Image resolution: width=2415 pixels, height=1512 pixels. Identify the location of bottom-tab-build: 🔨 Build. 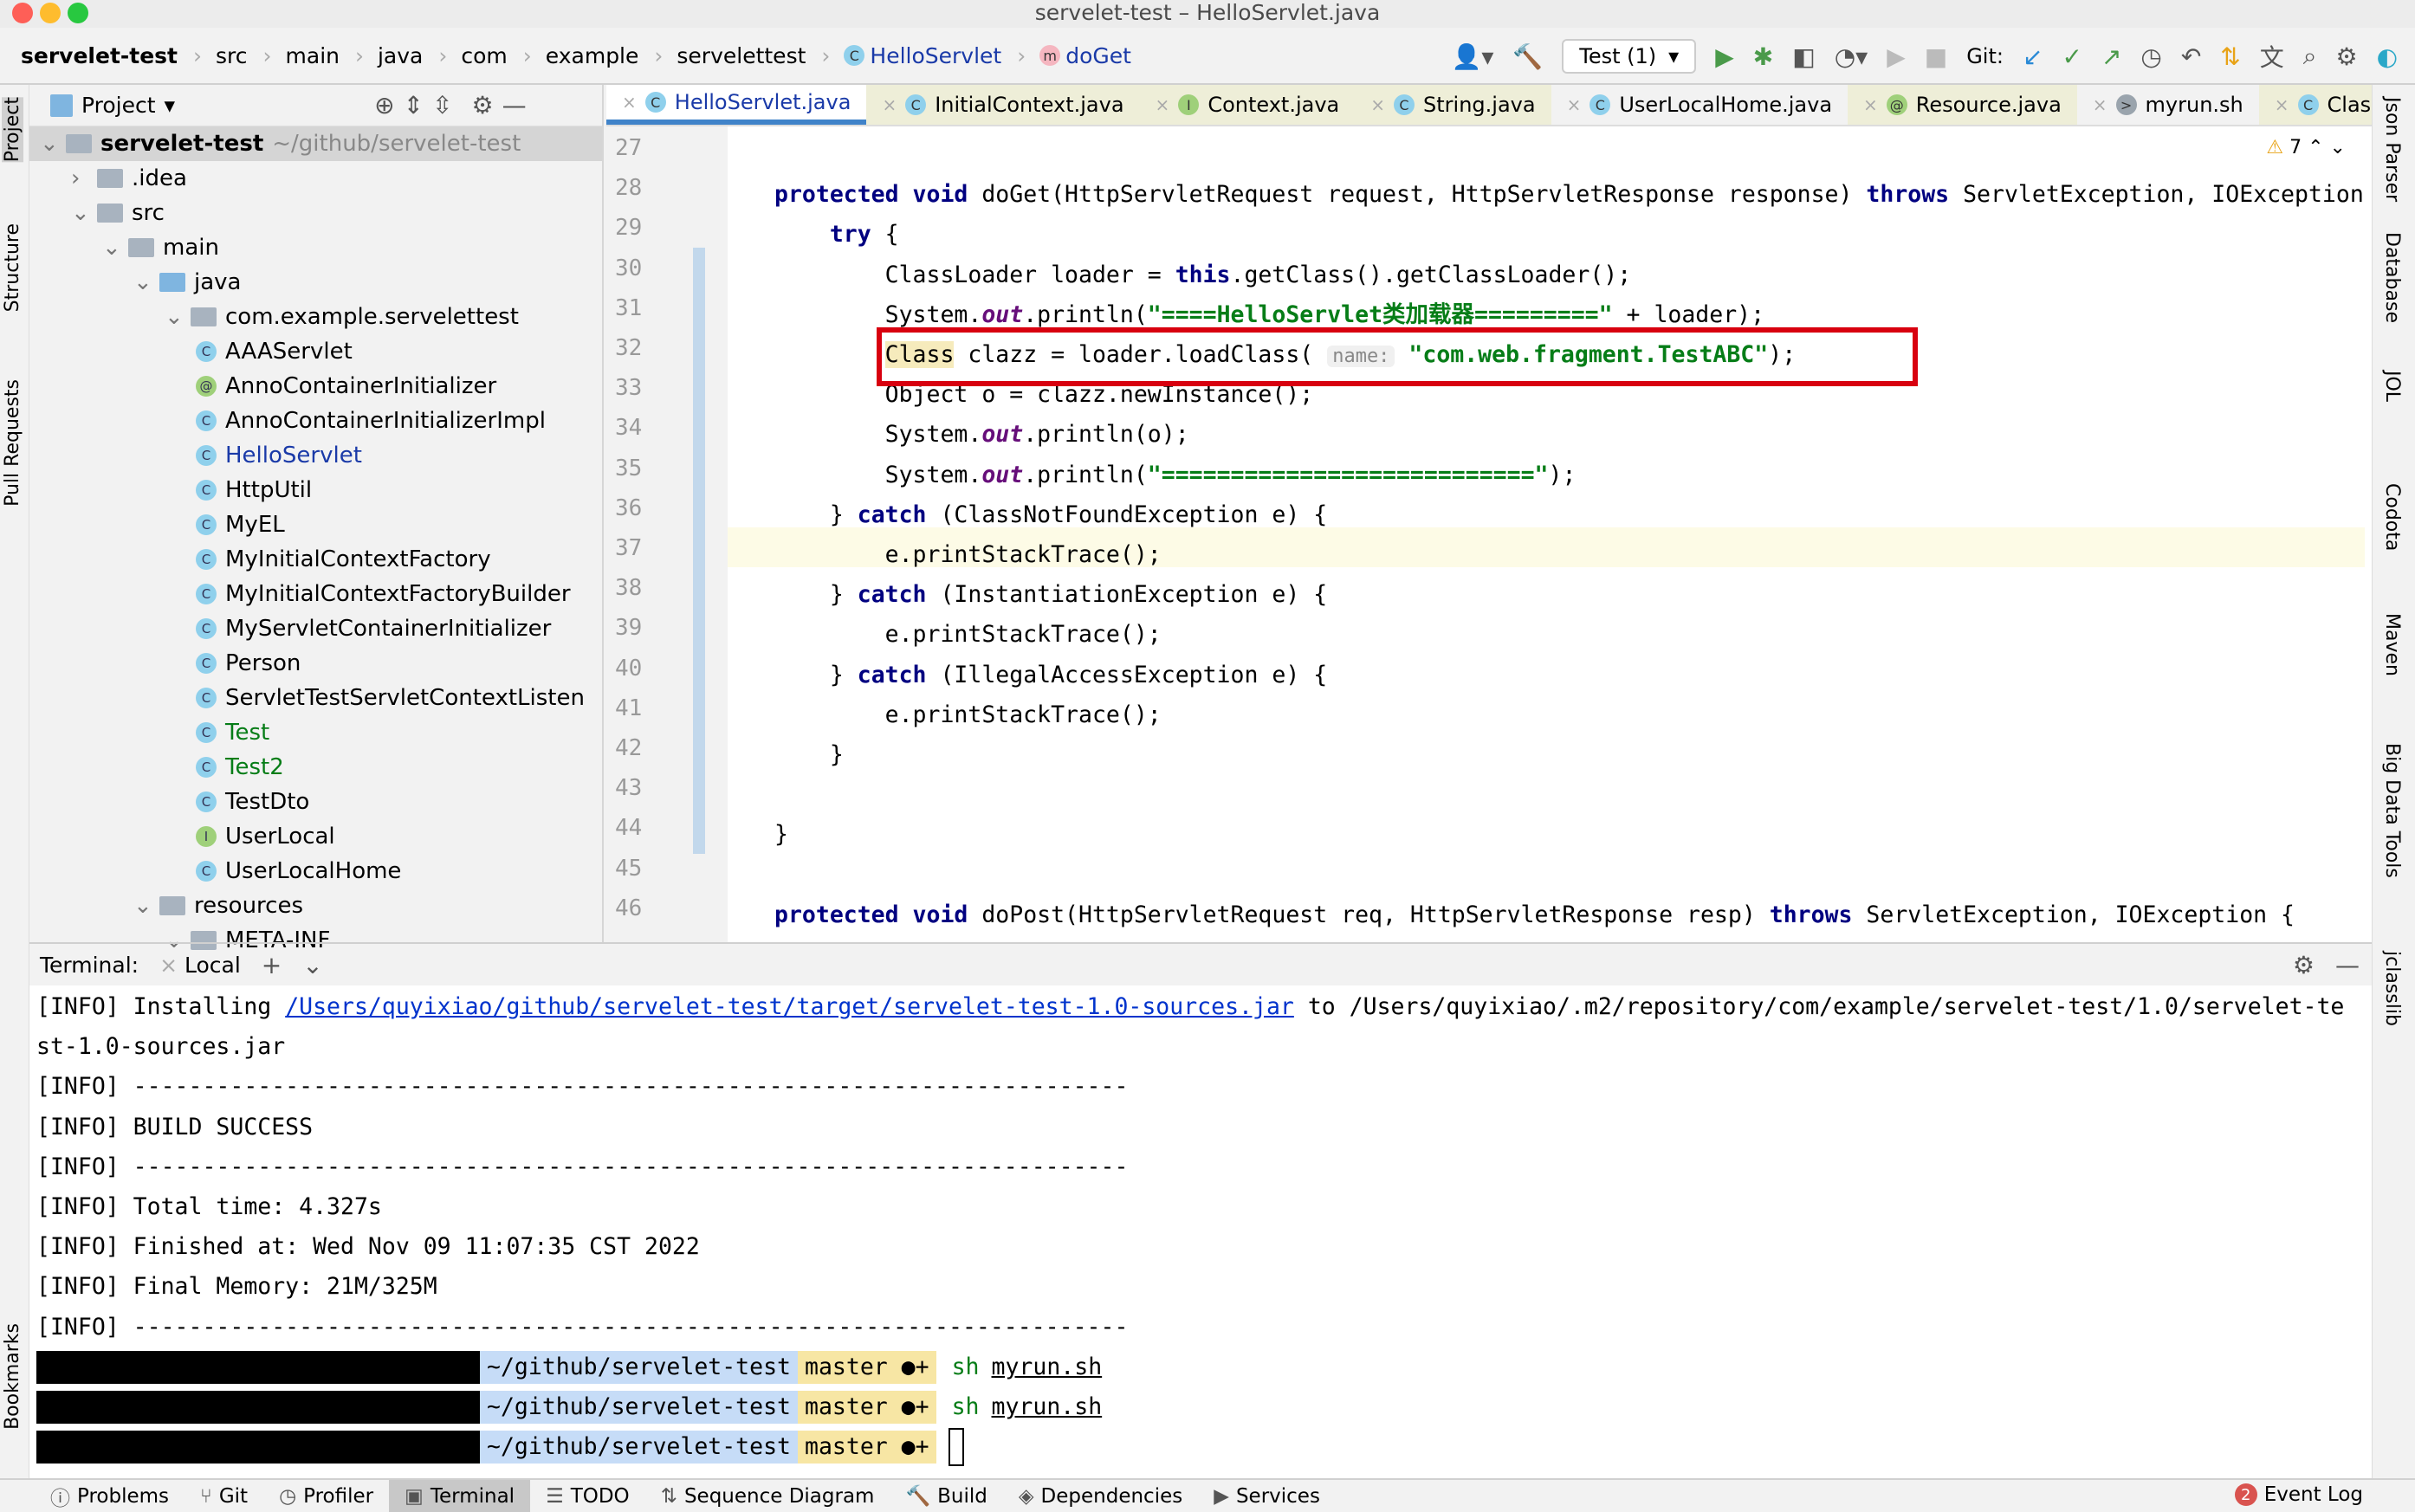
(946, 1496).